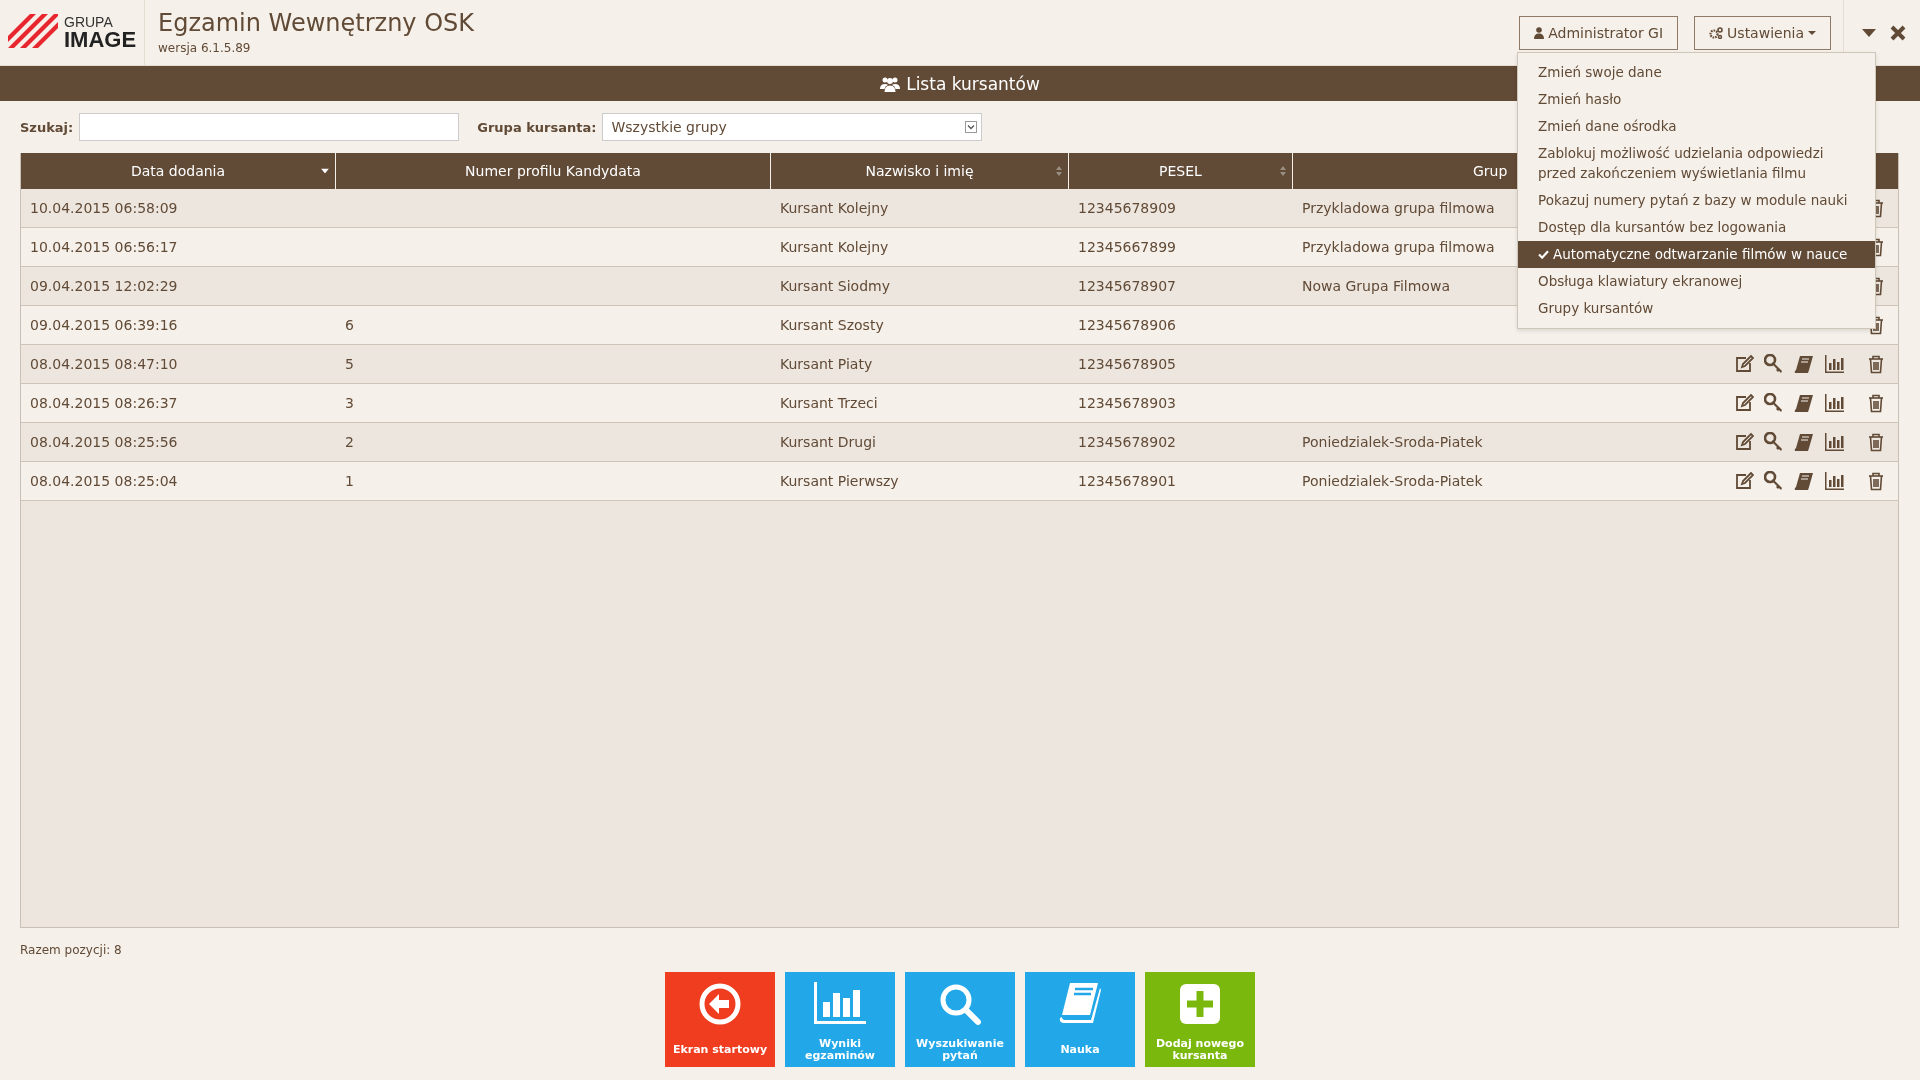 The width and height of the screenshot is (1920, 1080). I want to click on group-label: Grupa kursanta:, so click(537, 127).